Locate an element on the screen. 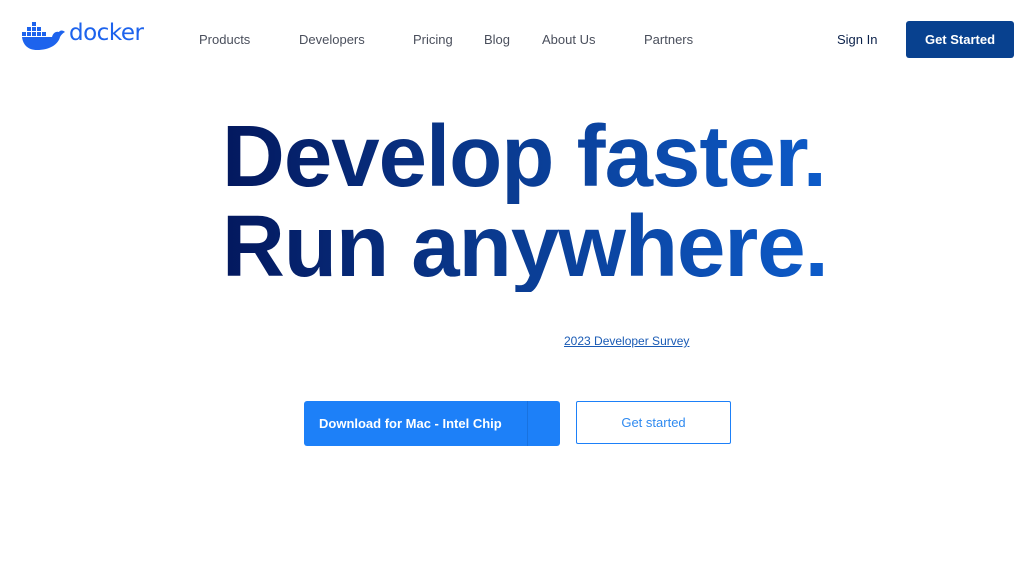 This screenshot has height=576, width=1024. sign-in-link: Sign In is located at coordinates (857, 39).